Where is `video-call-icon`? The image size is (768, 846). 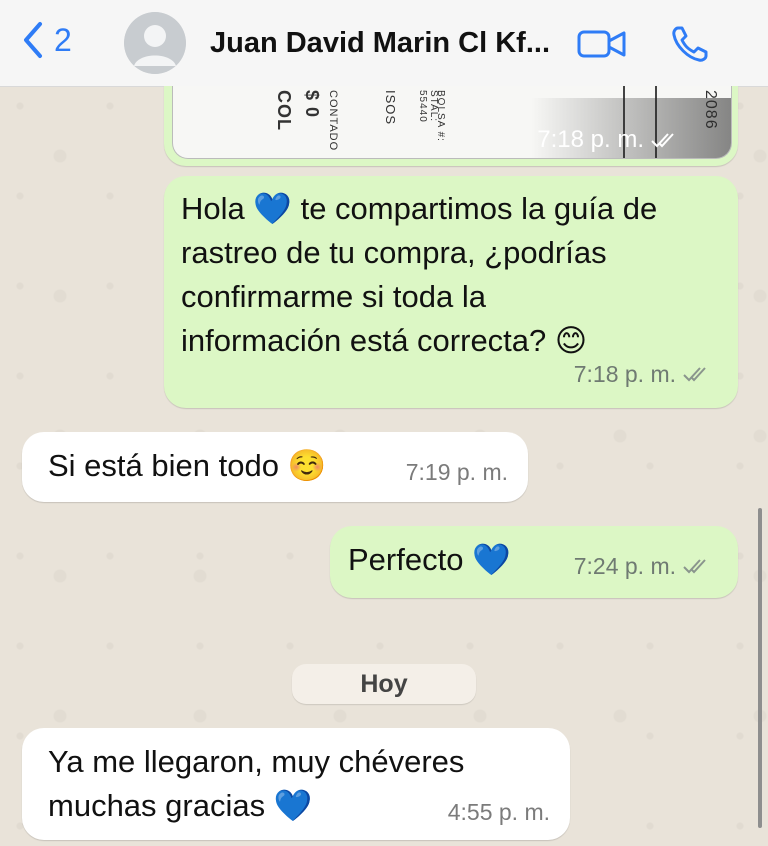
video-call-icon is located at coordinates (601, 44).